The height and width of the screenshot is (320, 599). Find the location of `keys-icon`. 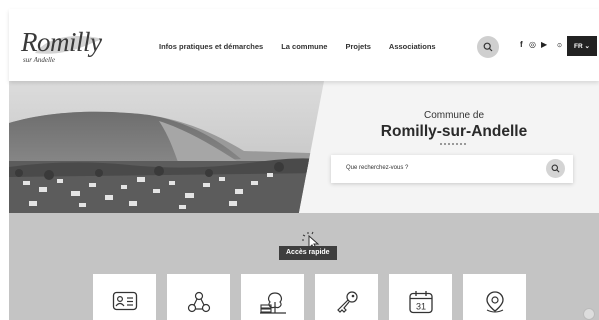

keys-icon is located at coordinates (347, 302).